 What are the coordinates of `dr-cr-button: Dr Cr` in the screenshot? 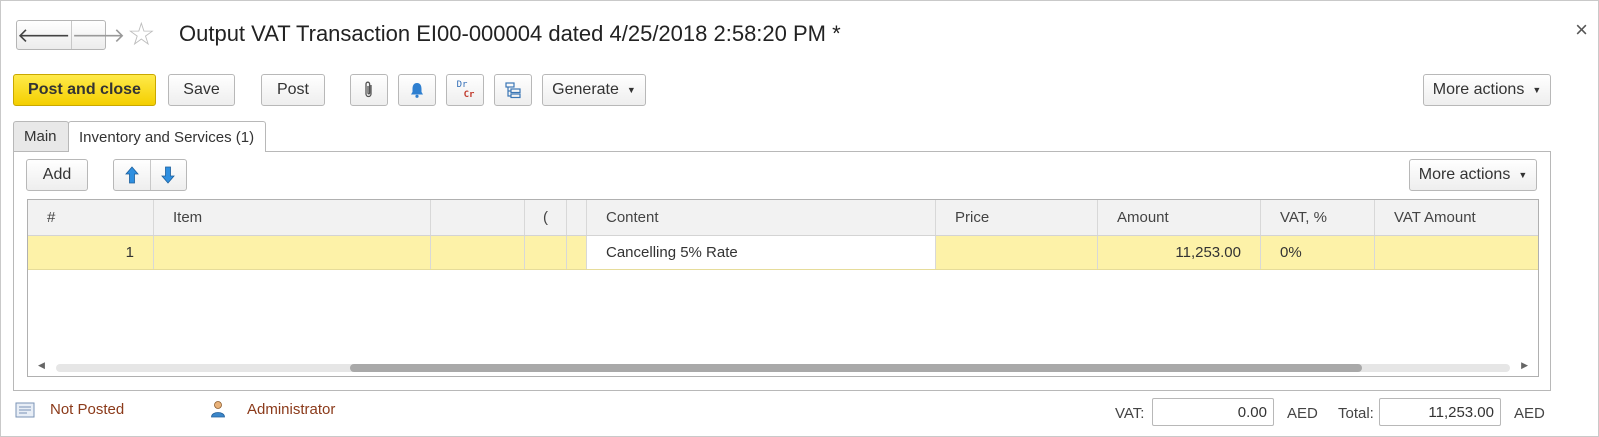 It's located at (465, 90).